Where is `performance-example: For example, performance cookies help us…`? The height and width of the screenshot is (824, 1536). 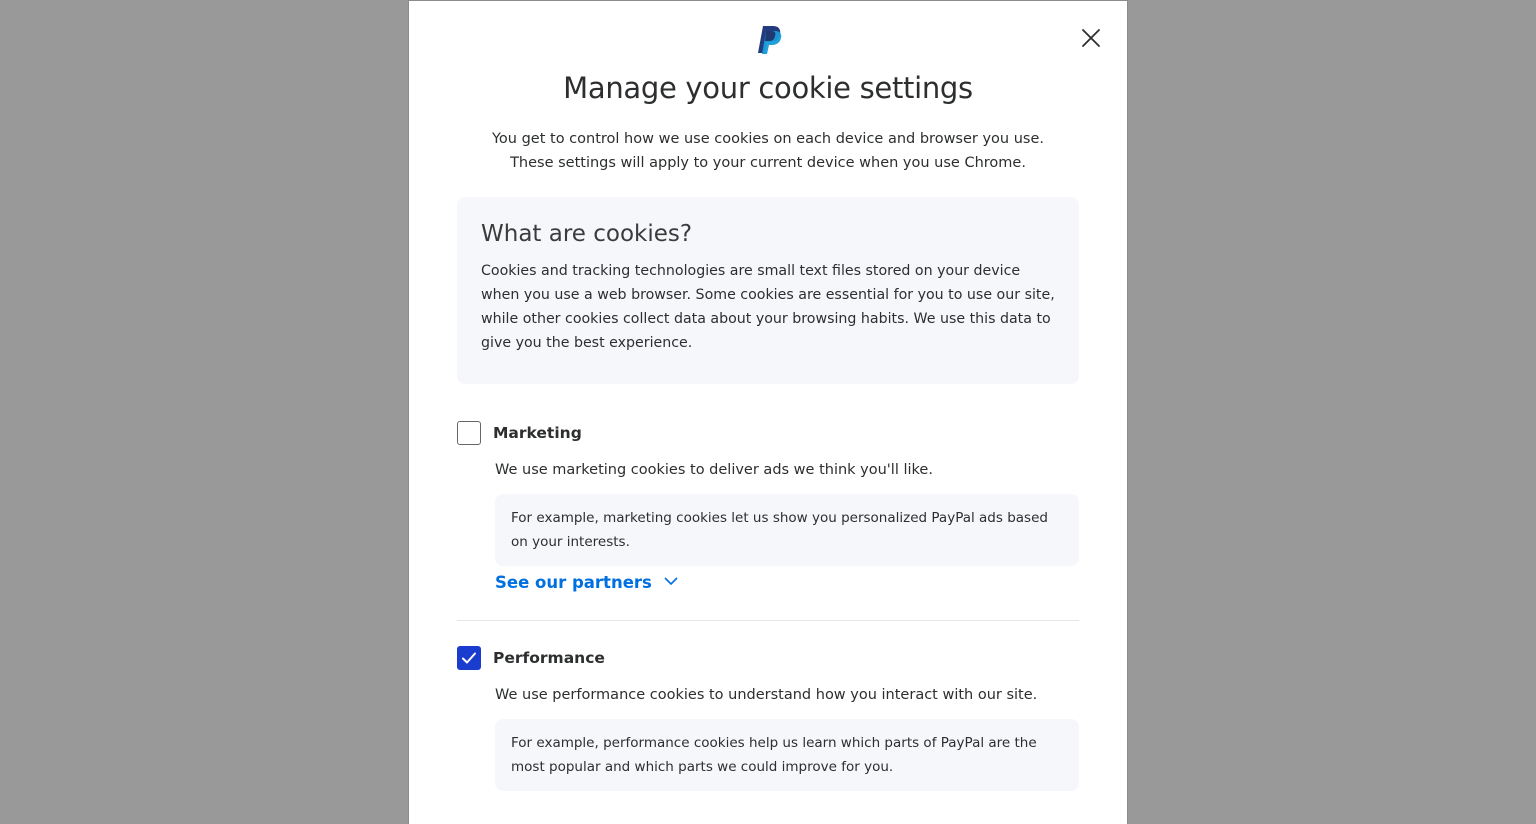
performance-example: For example, performance cookies help us… is located at coordinates (787, 755).